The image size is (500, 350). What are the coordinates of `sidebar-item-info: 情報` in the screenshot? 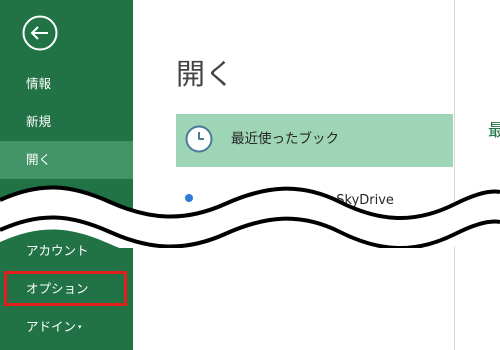 It's located at (66, 84).